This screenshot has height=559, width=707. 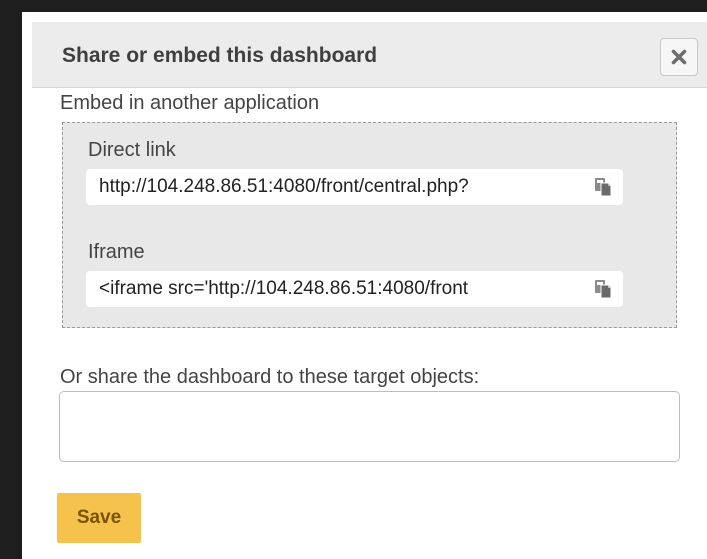 I want to click on embed-section-label: Embed in another application, so click(x=190, y=103).